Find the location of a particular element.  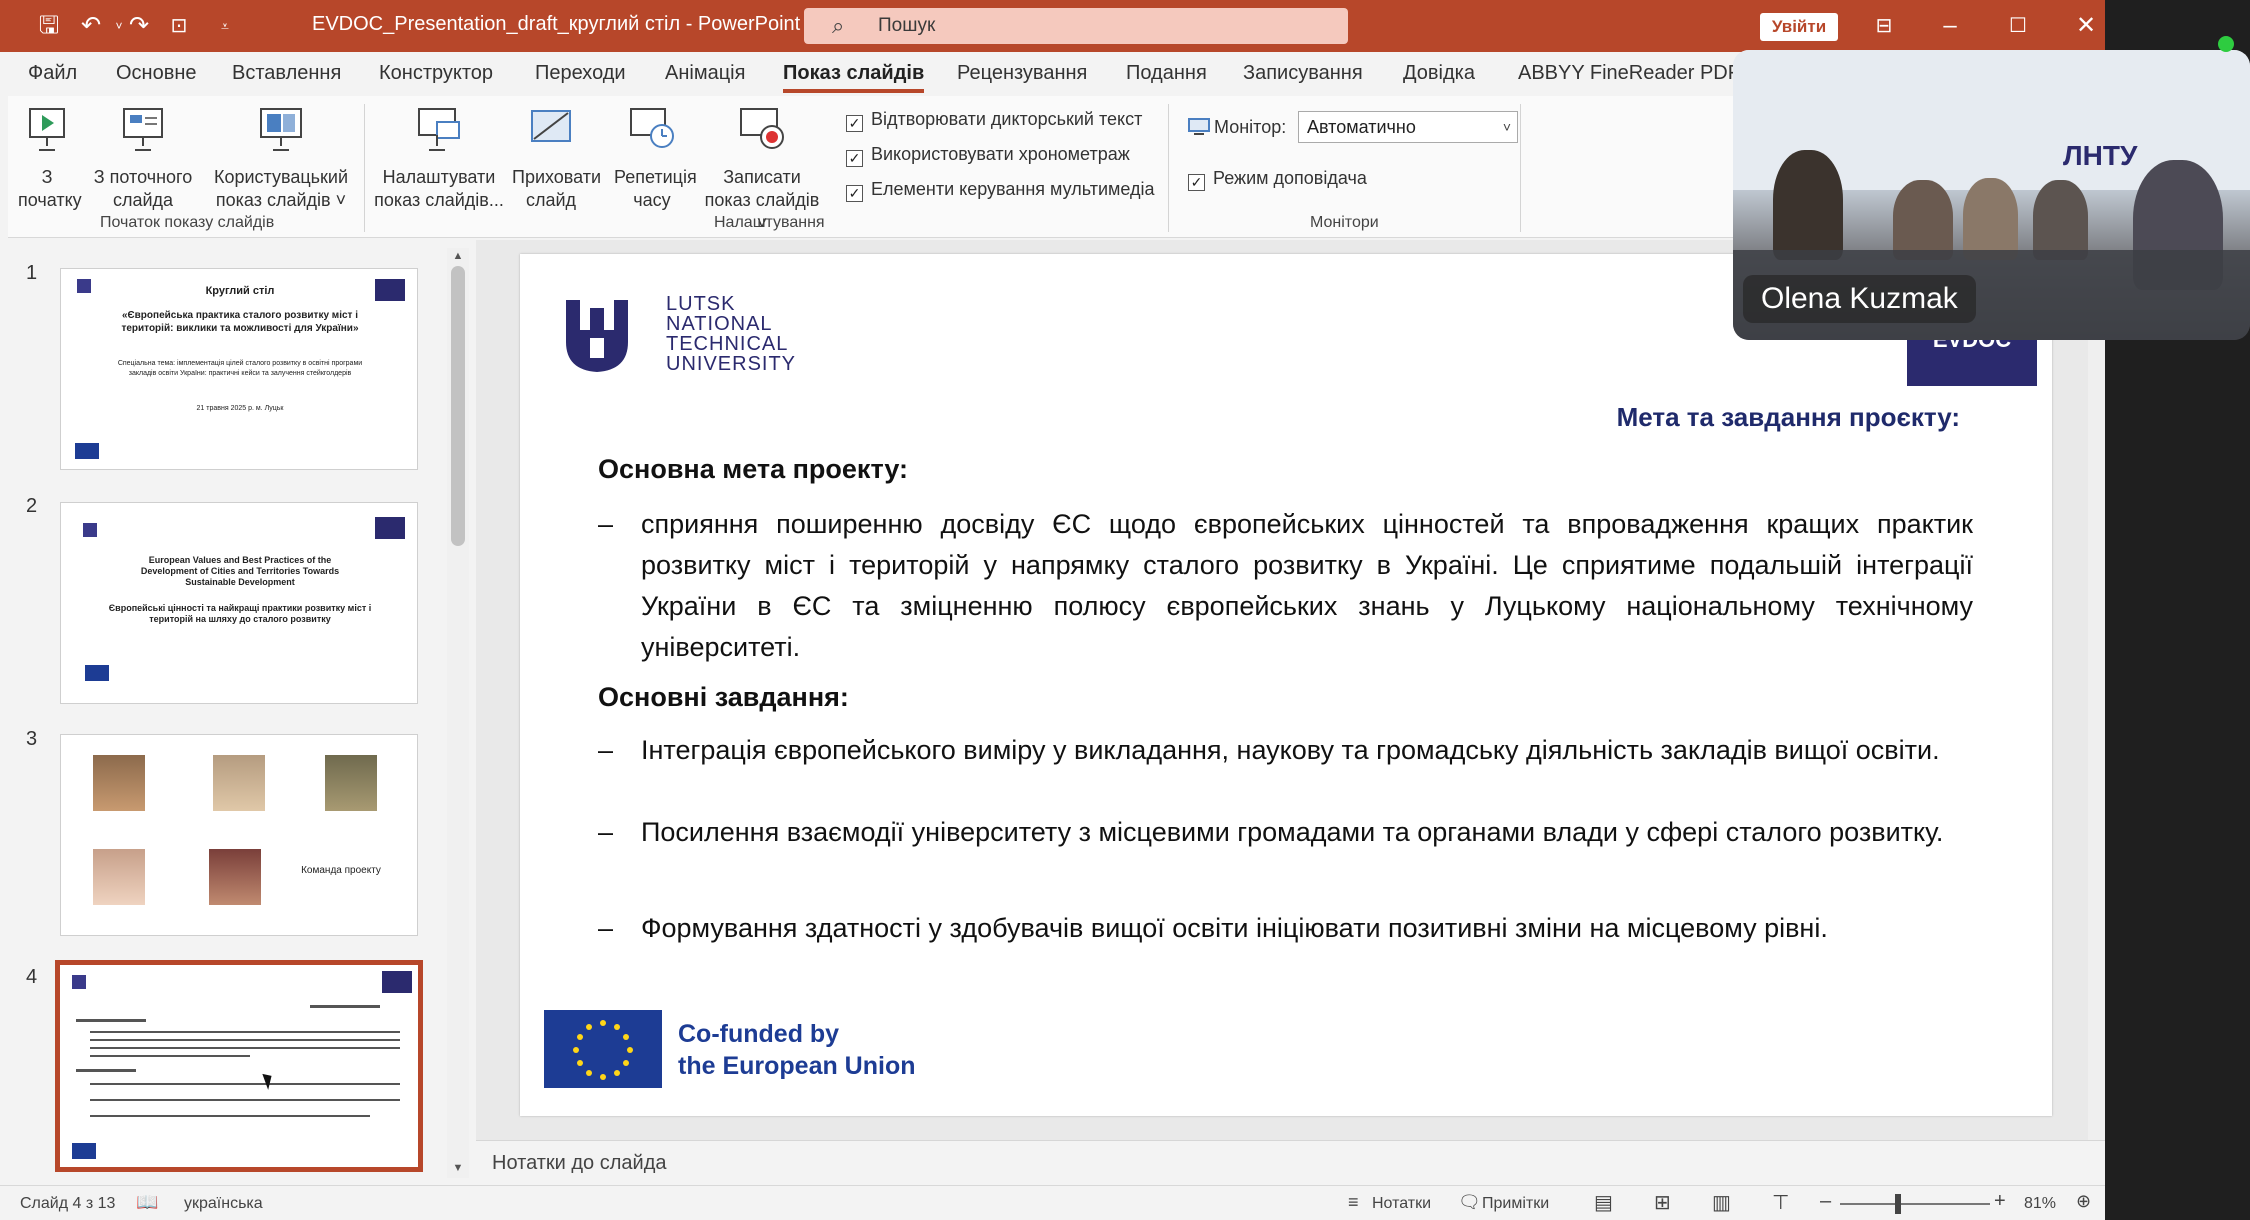

editor-vertical-scrollbar is located at coordinates (2096, 690).